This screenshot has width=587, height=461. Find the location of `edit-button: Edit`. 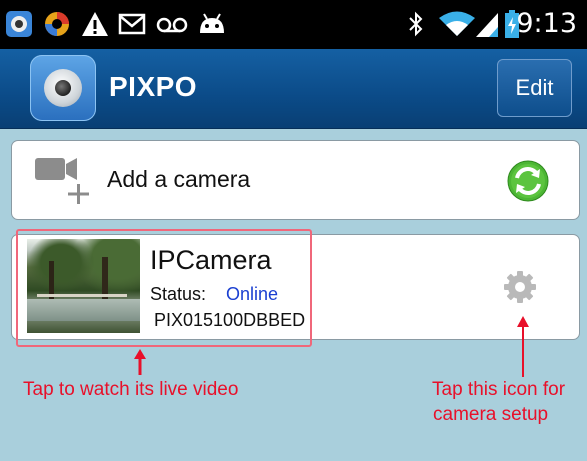

edit-button: Edit is located at coordinates (534, 88).